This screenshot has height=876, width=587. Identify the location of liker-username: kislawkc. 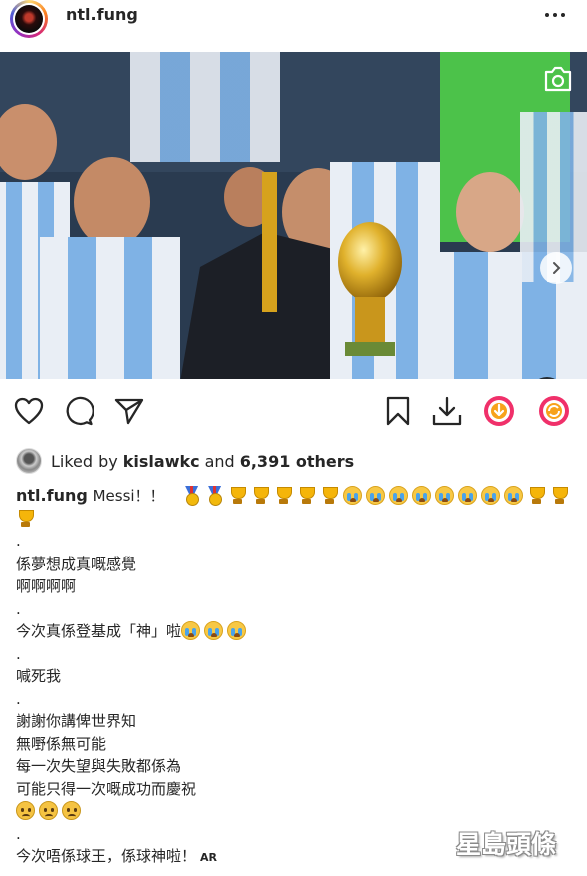
(161, 461).